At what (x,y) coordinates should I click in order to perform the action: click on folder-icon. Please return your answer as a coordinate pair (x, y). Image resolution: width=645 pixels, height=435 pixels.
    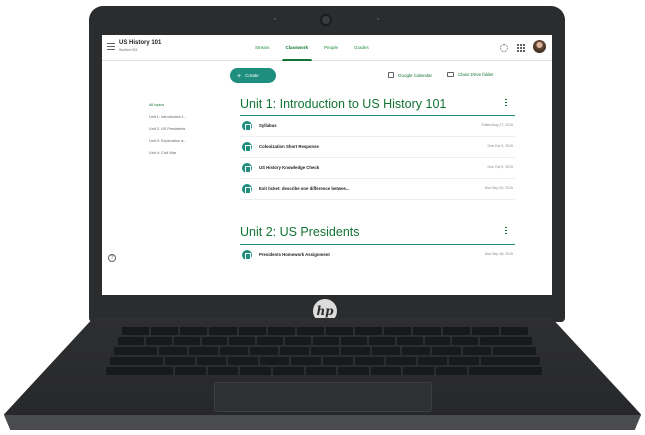
    Looking at the image, I should click on (450, 74).